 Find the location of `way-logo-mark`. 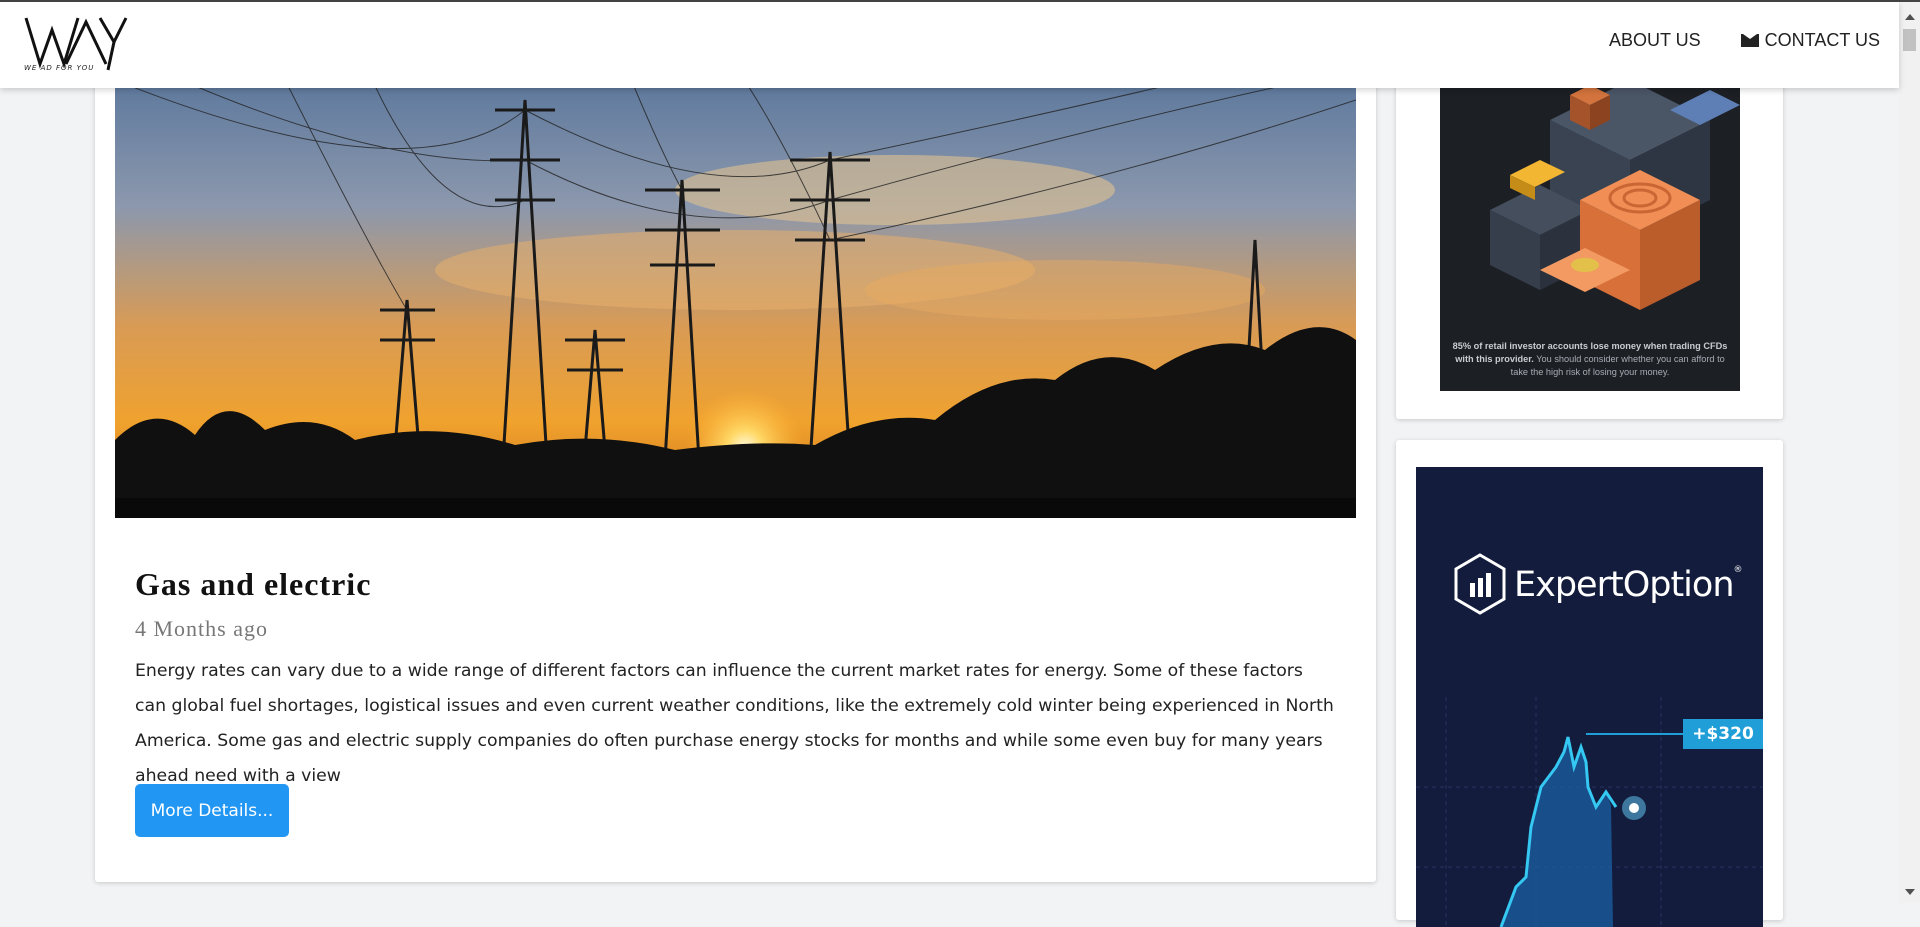

way-logo-mark is located at coordinates (76, 44).